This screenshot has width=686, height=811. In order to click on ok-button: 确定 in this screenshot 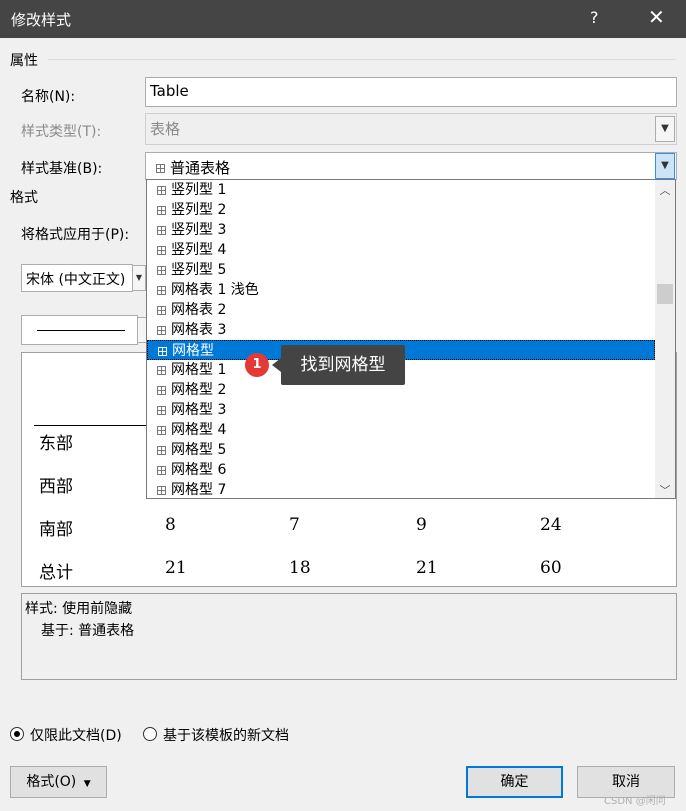, I will do `click(514, 782)`.